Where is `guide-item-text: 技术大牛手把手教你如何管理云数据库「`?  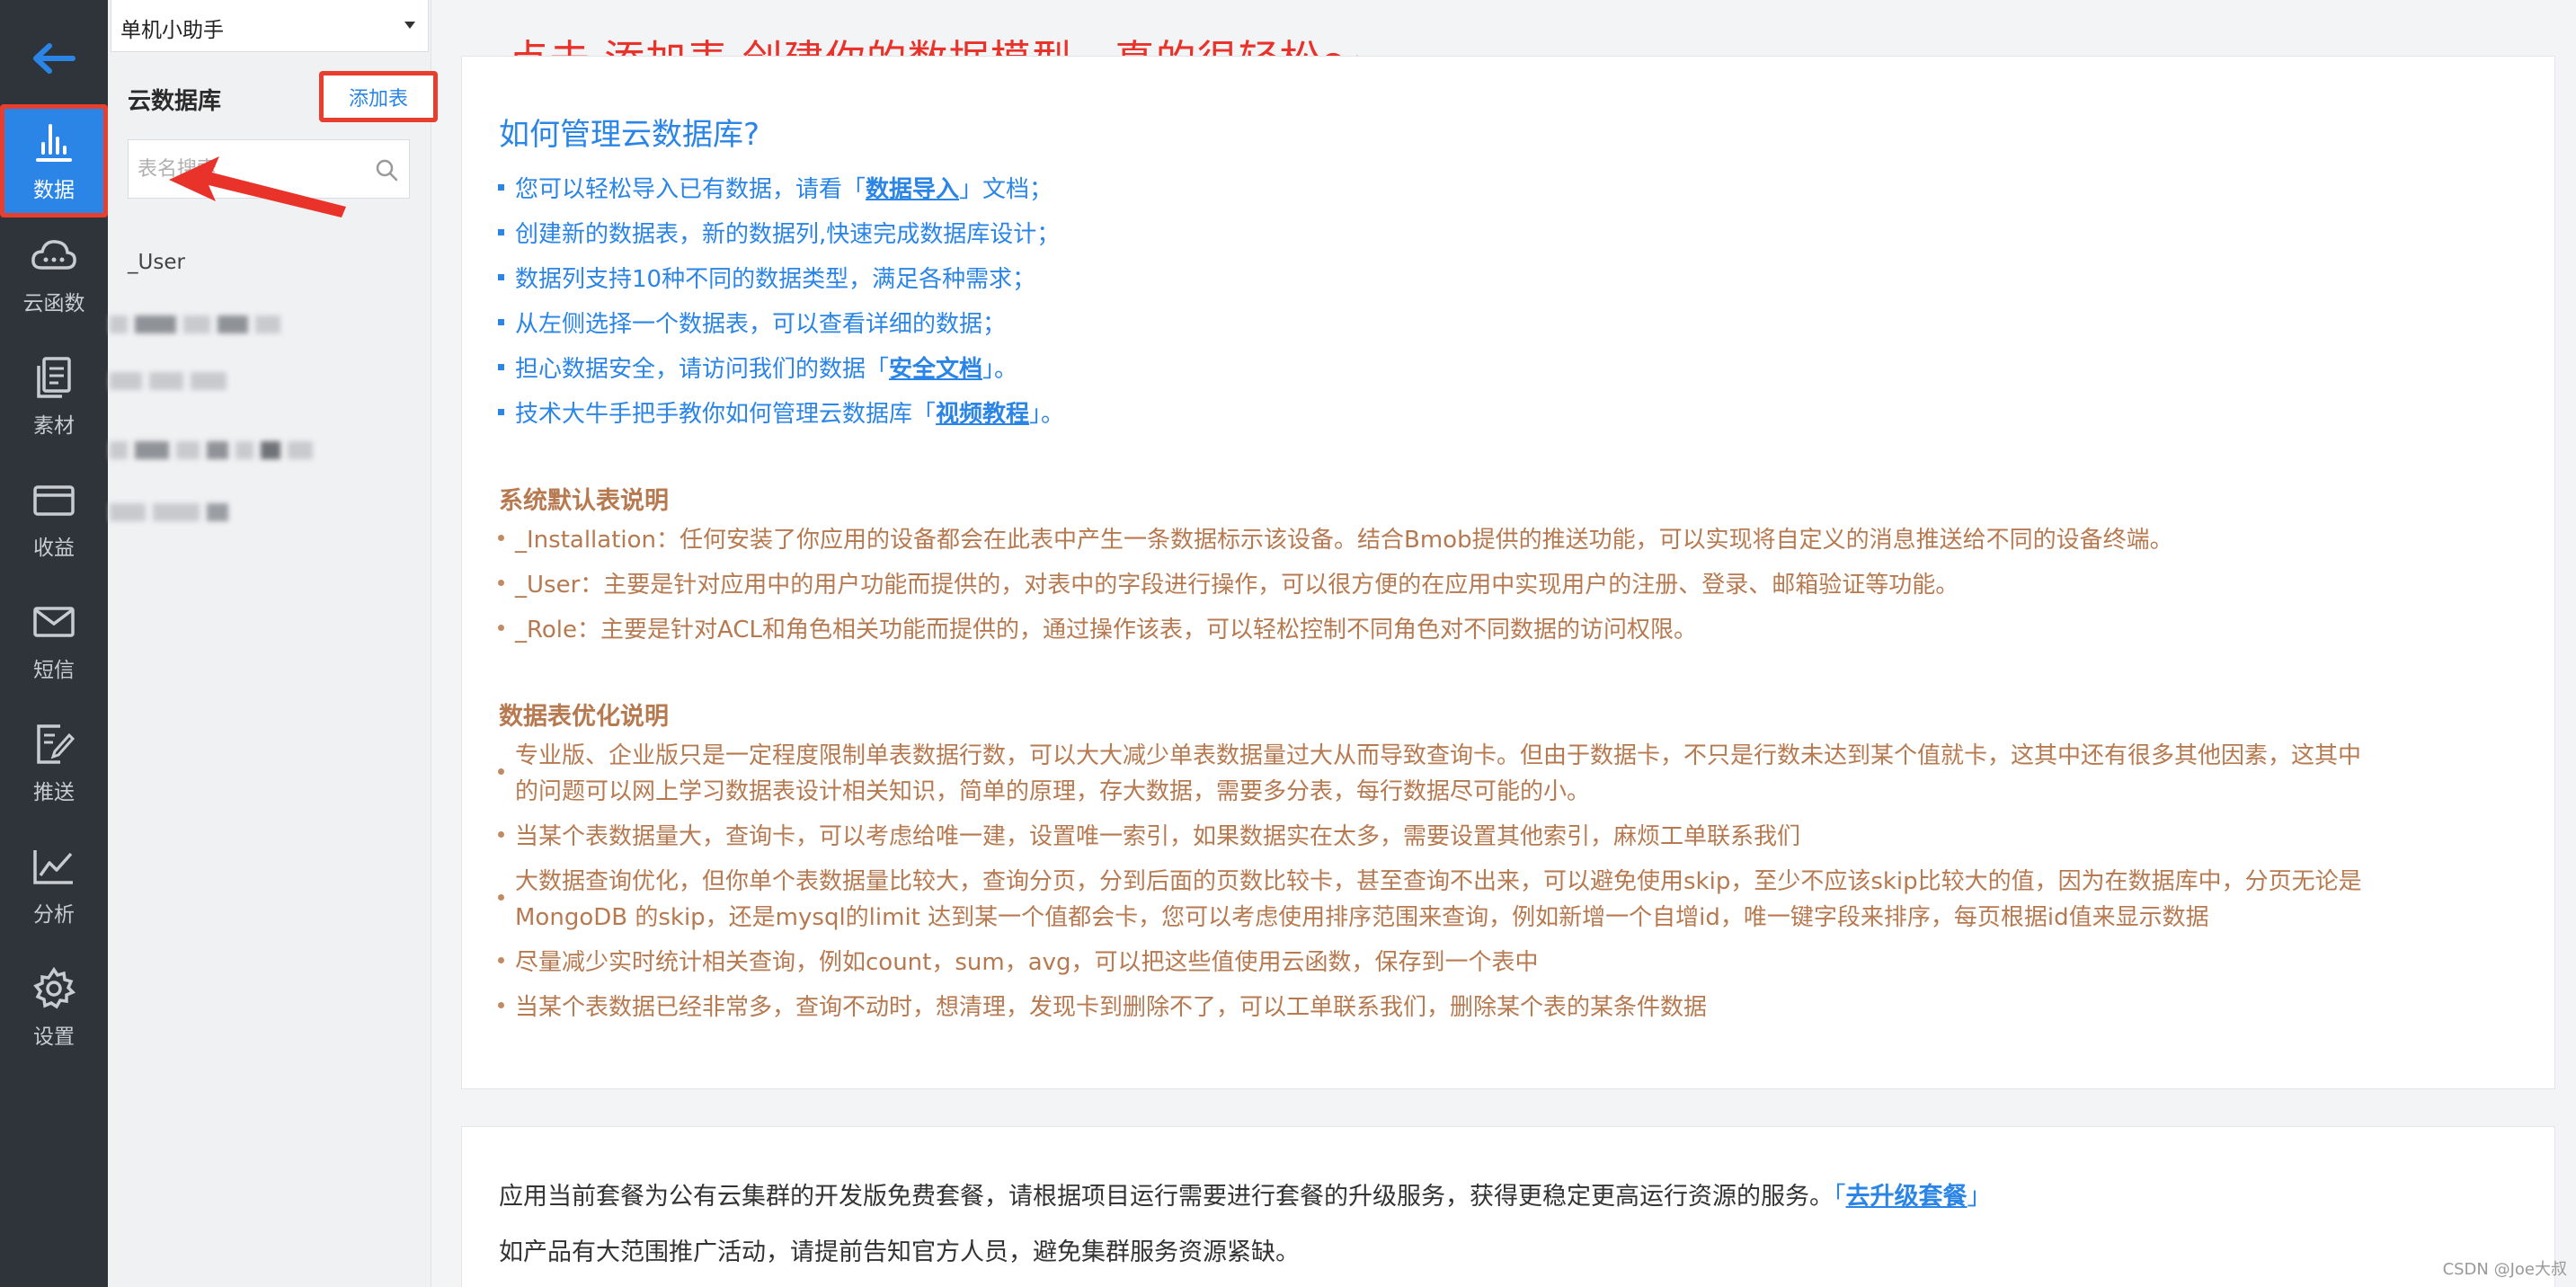 guide-item-text: 技术大牛手把手教你如何管理云数据库「 is located at coordinates (726, 414).